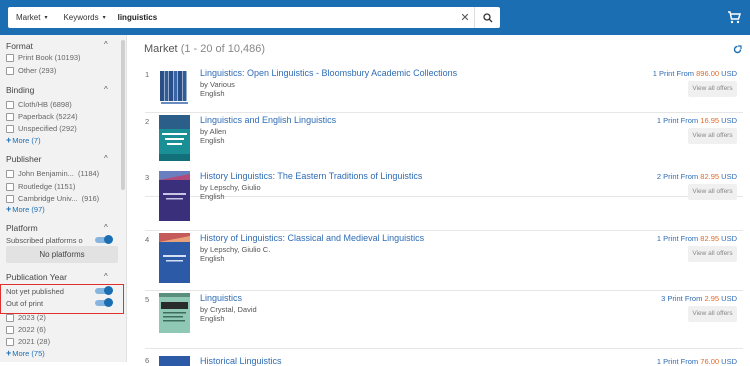 The width and height of the screenshot is (750, 366). I want to click on result-price: 2 Print From 82.95 USD, so click(696, 176).